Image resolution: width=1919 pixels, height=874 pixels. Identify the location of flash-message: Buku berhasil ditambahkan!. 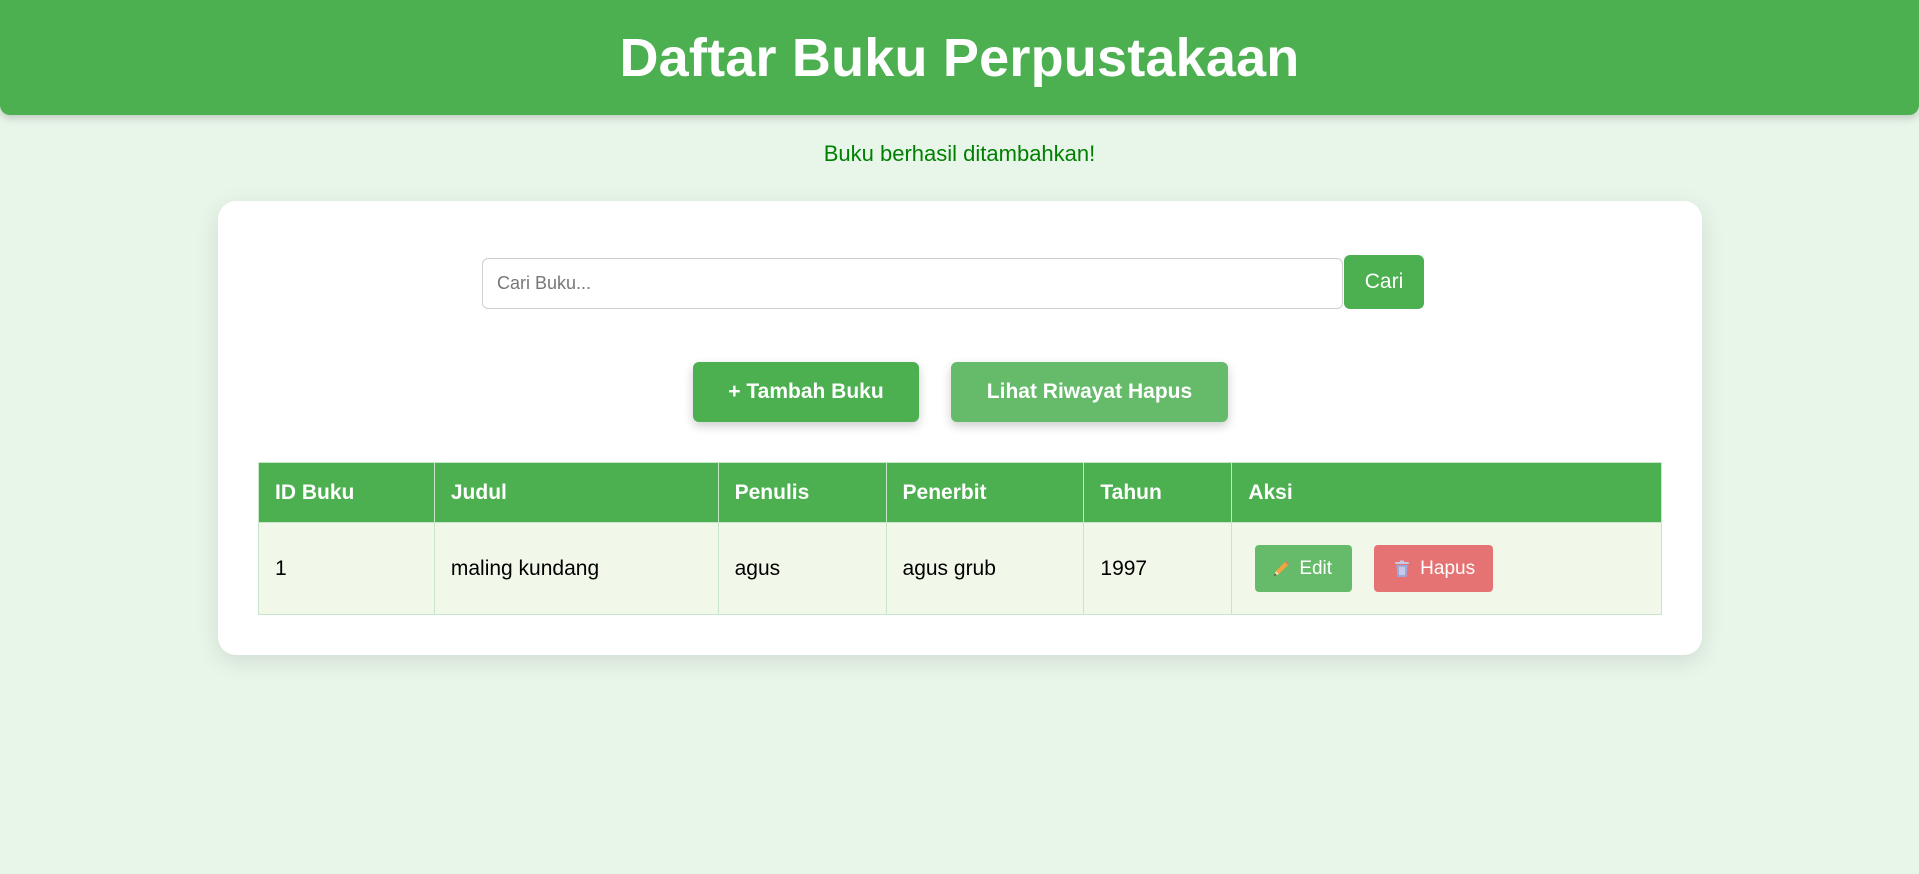
(959, 153).